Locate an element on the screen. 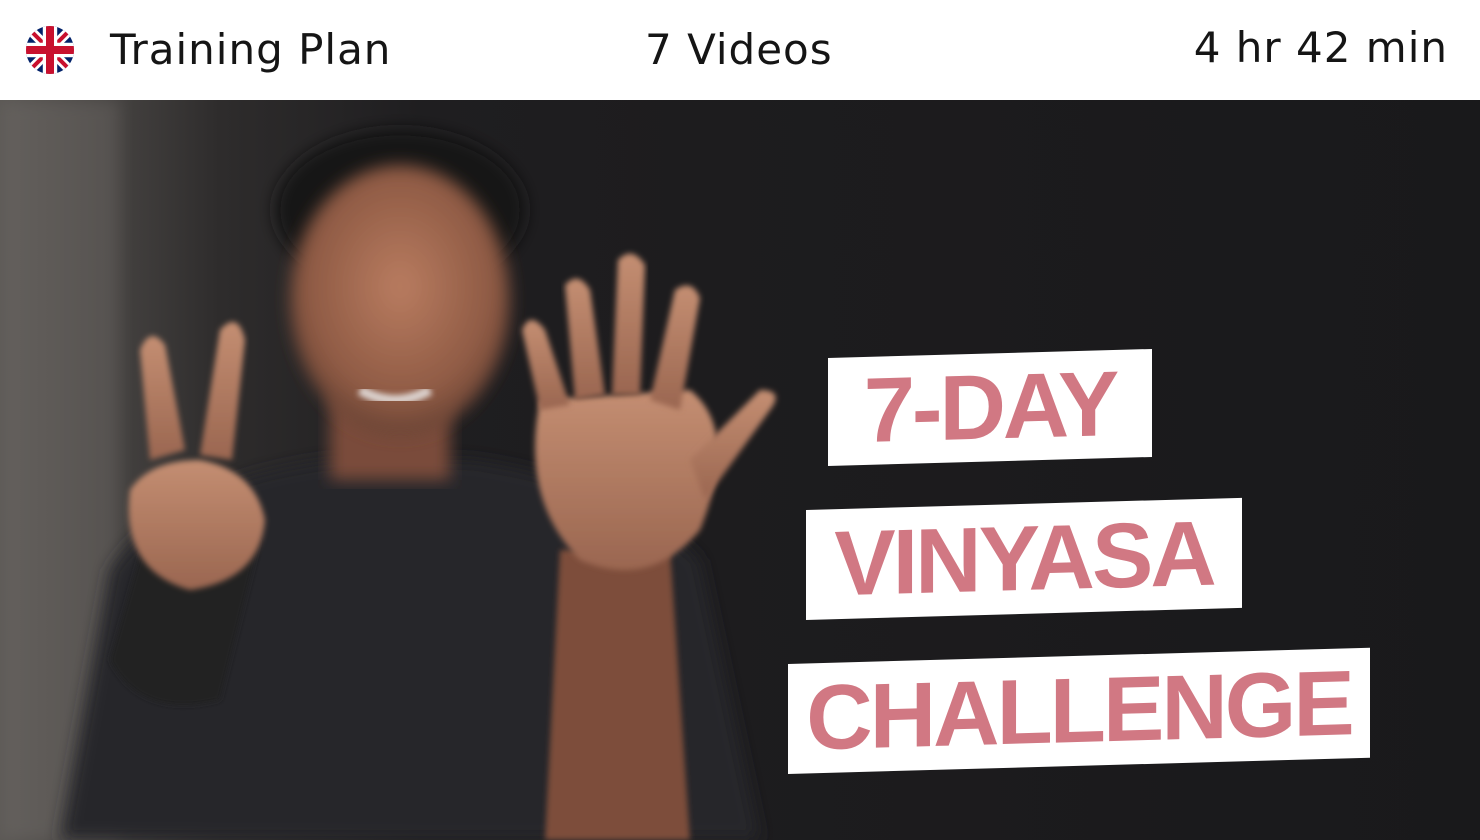 Image resolution: width=1480 pixels, height=840 pixels. title-line-3: CHALLENGE is located at coordinates (1079, 710).